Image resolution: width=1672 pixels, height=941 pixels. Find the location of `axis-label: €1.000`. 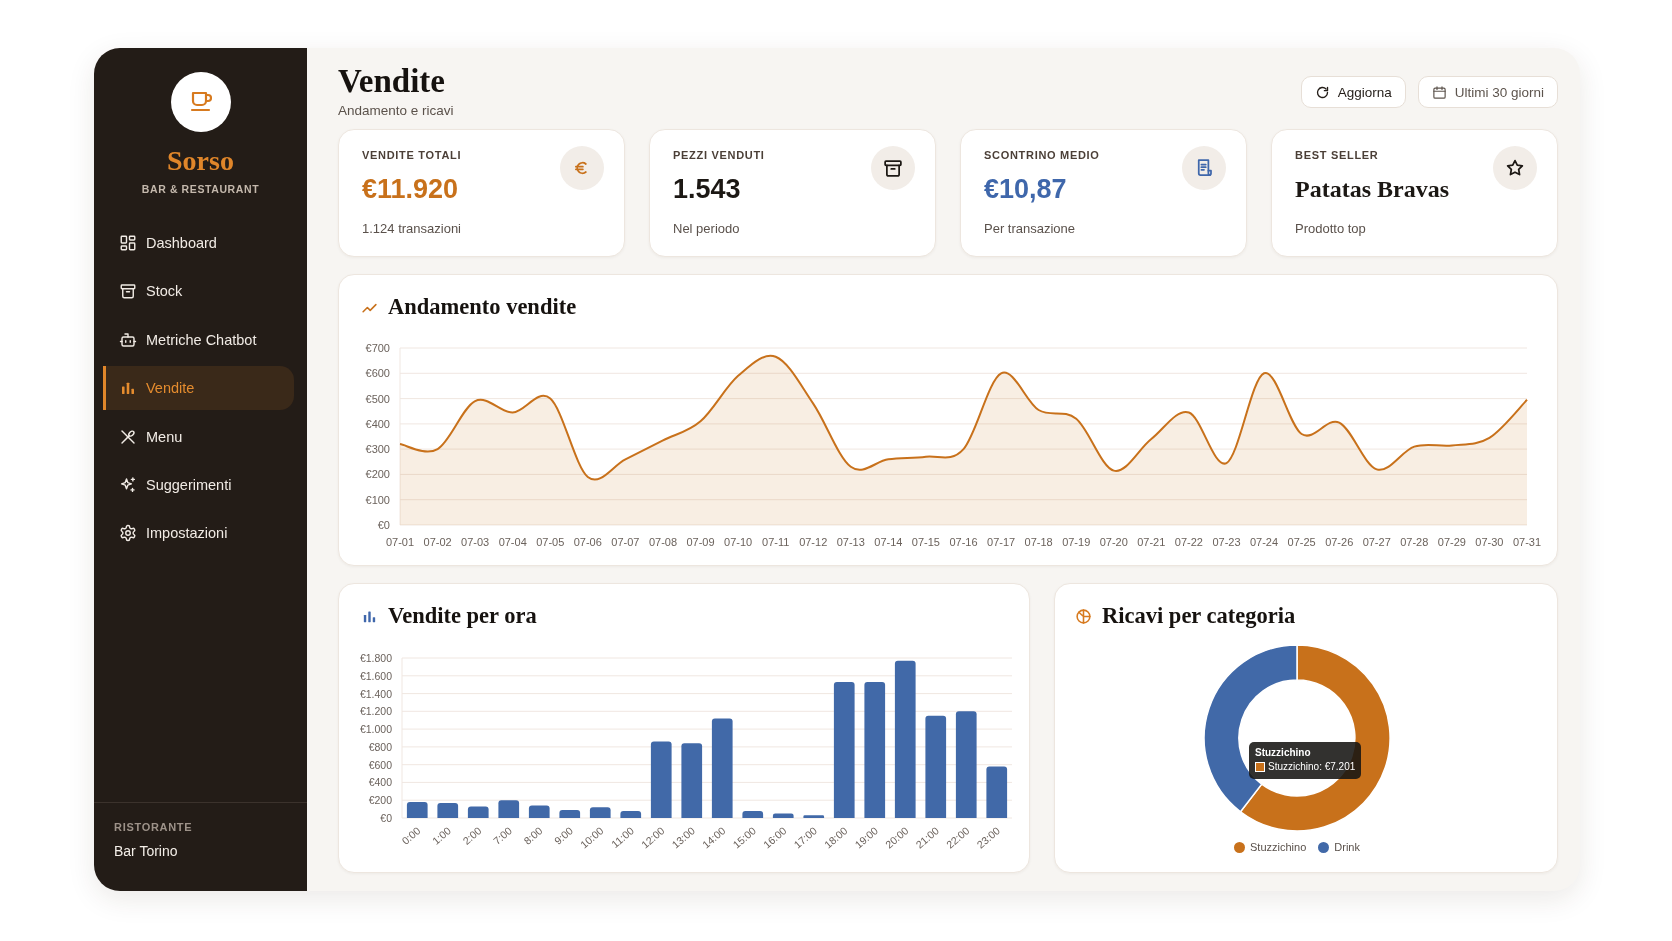

axis-label: €1.000 is located at coordinates (375, 729).